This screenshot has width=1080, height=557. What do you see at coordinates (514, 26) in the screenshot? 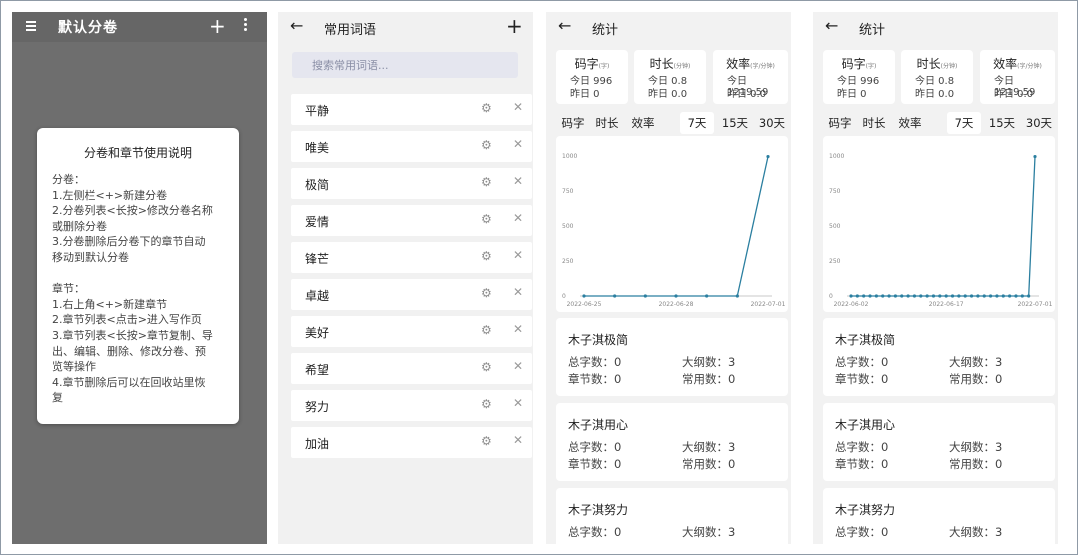
I see `add-phrase-icon: +` at bounding box center [514, 26].